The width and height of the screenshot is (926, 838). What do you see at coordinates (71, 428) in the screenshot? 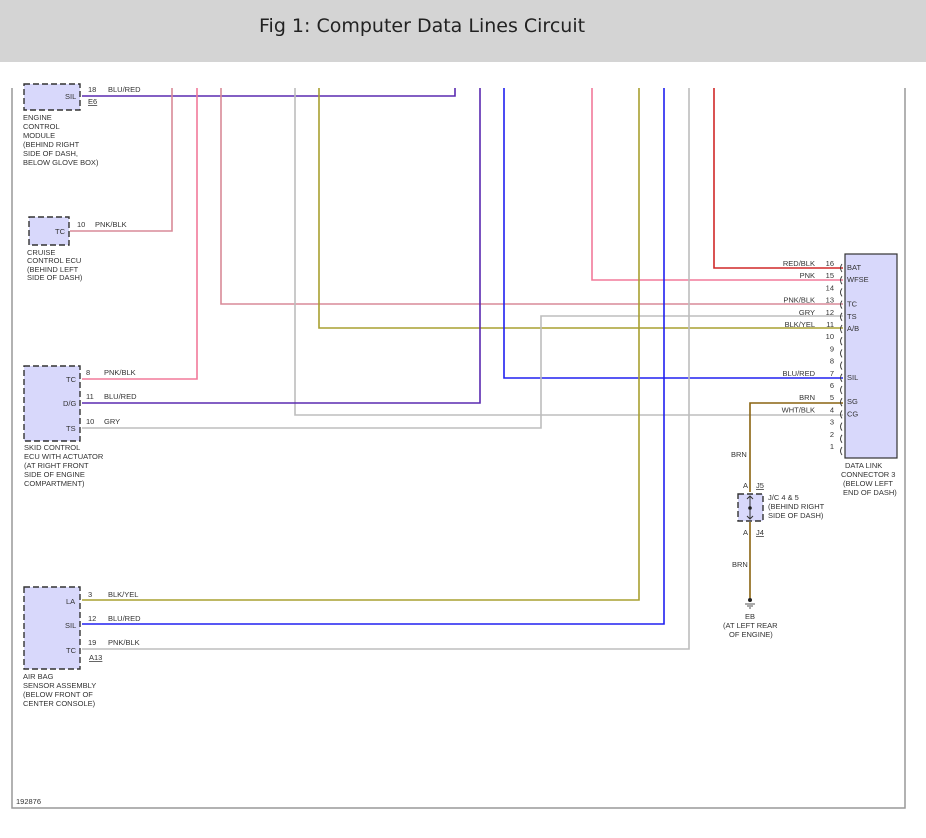
I see `label: TS` at bounding box center [71, 428].